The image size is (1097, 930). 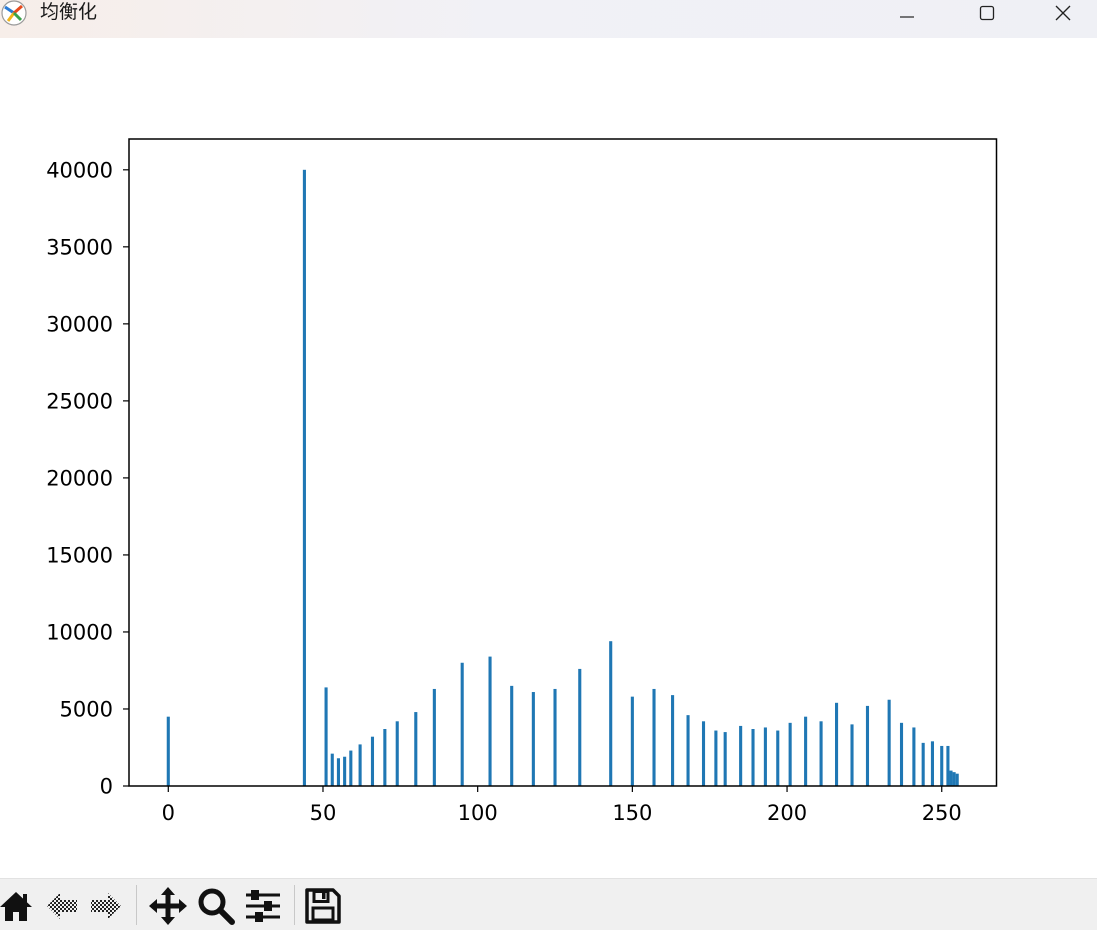 What do you see at coordinates (106, 787) in the screenshot?
I see `y-tick-label: 0` at bounding box center [106, 787].